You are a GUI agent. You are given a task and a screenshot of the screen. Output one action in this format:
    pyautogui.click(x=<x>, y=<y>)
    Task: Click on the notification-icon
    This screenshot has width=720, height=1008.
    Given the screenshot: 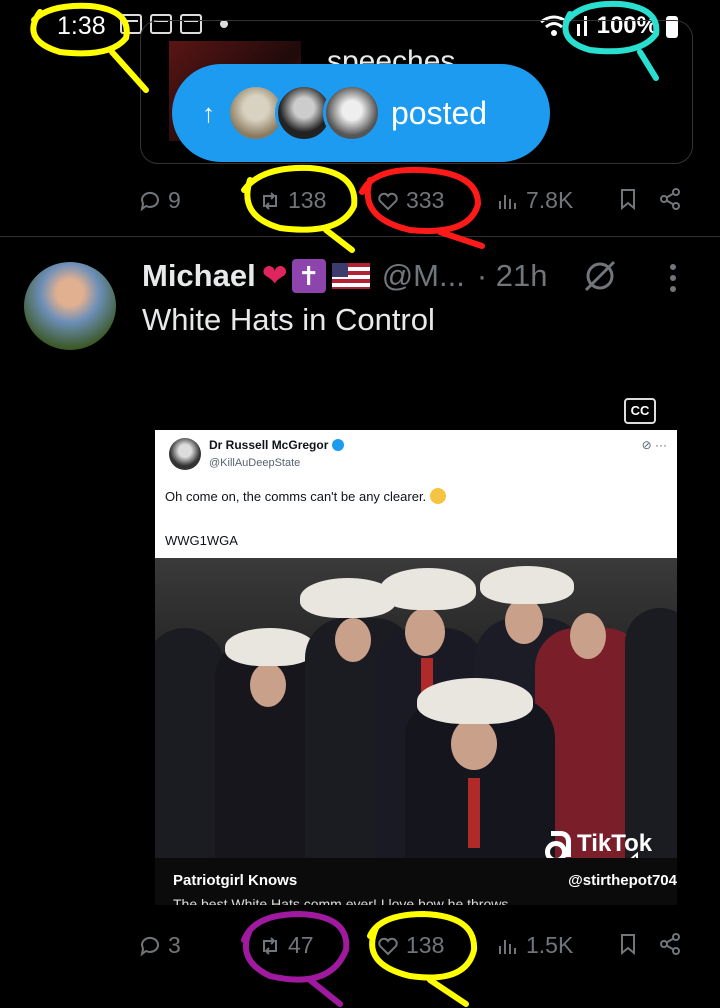 What is the action you would take?
    pyautogui.click(x=131, y=24)
    